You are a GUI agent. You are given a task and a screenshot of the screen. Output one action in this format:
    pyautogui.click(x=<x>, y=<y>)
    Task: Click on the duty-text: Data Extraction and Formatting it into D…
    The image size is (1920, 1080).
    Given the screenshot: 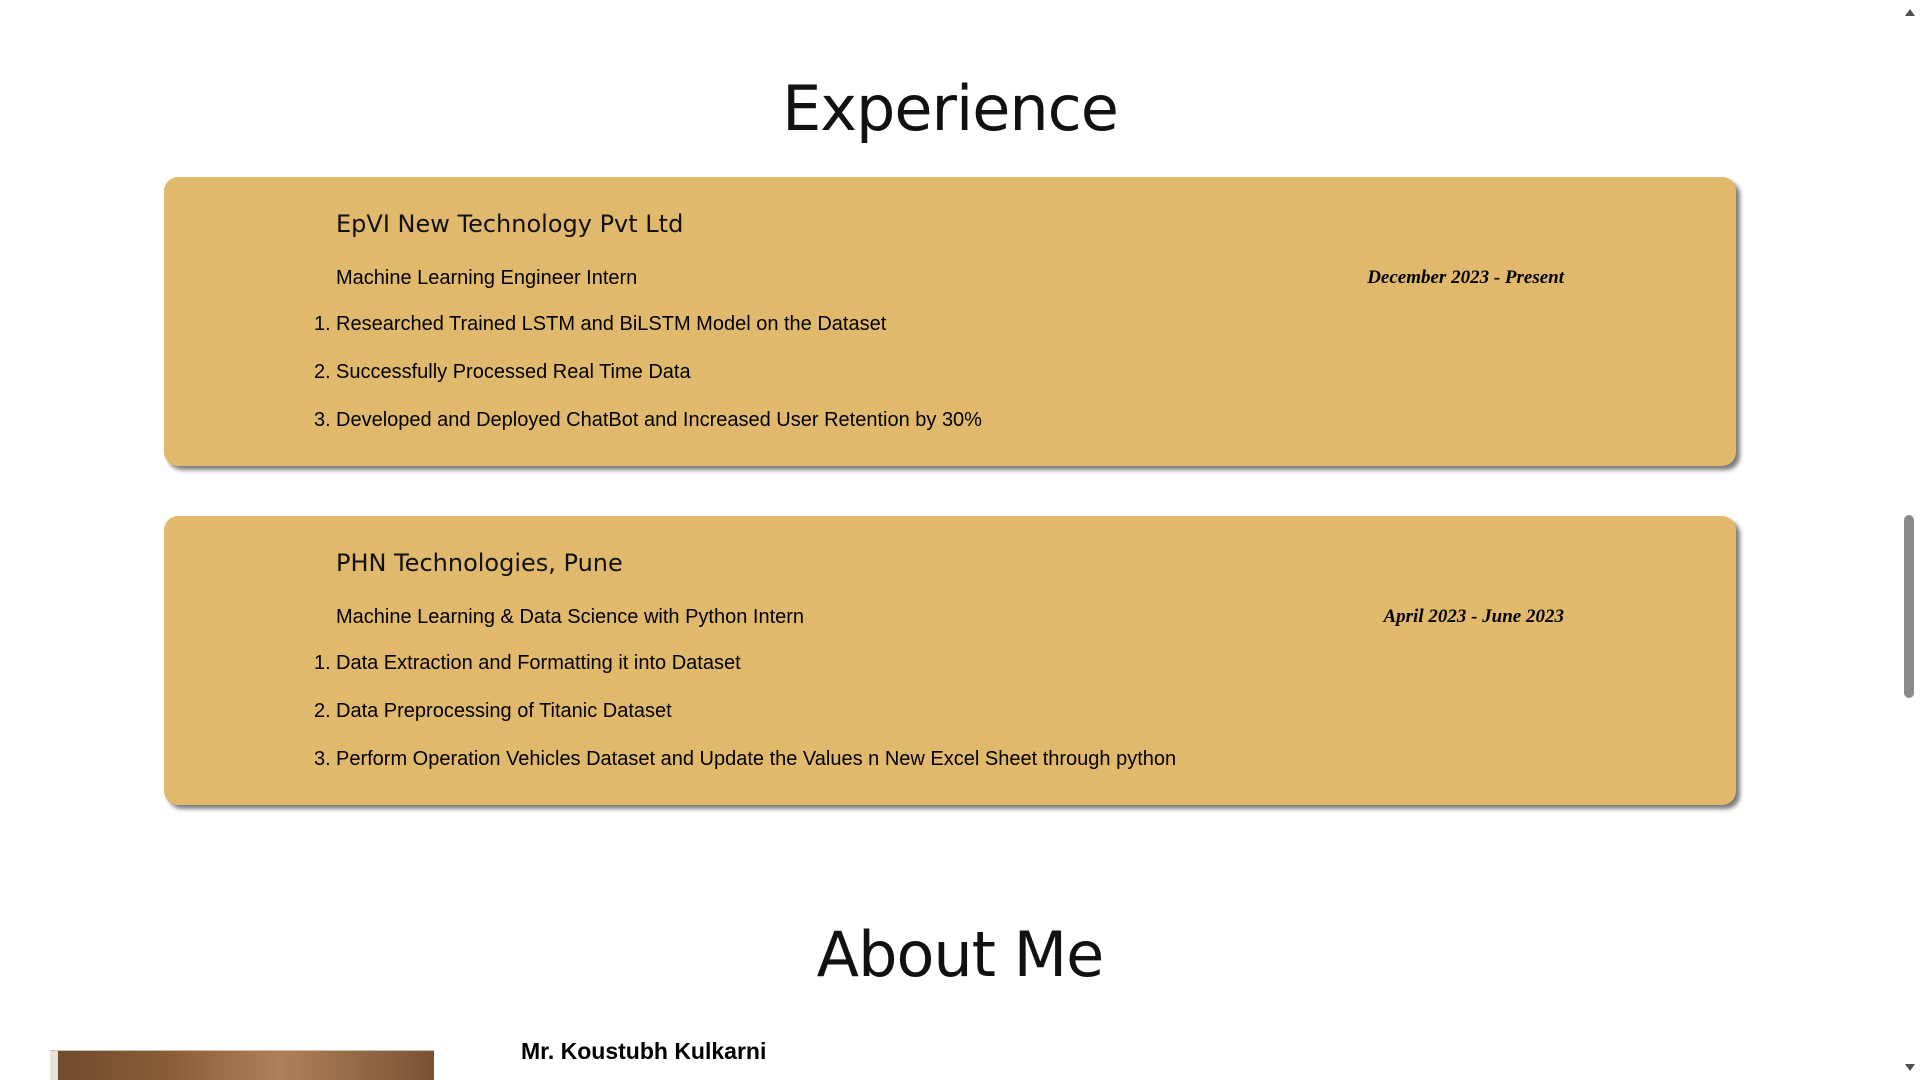 What is the action you would take?
    pyautogui.click(x=538, y=663)
    